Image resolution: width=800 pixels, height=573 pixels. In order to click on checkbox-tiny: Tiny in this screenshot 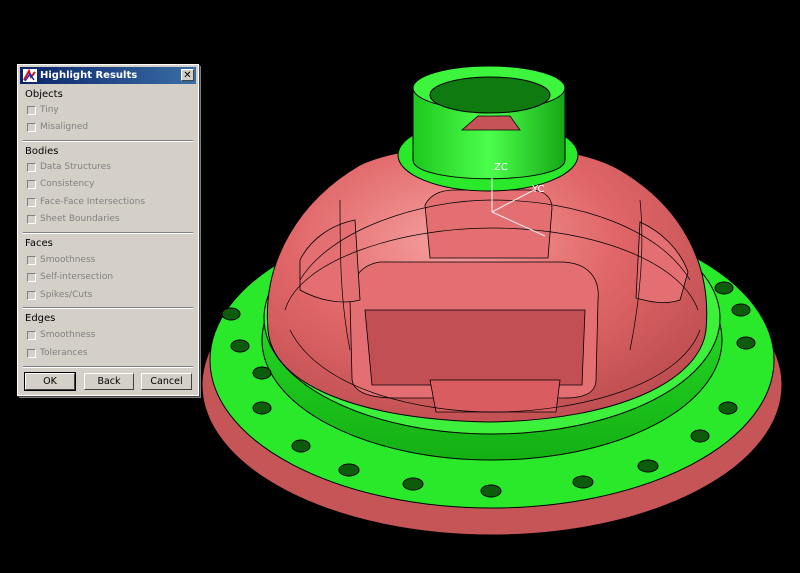, I will do `click(43, 111)`.